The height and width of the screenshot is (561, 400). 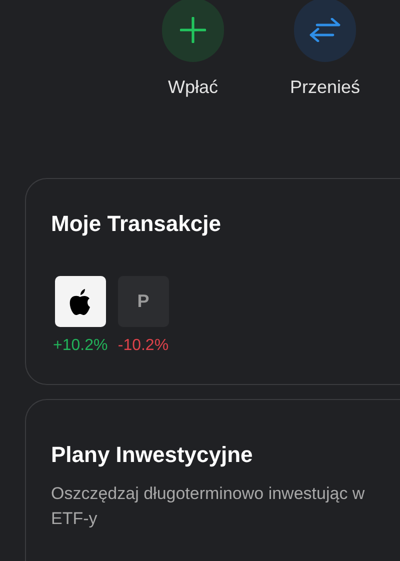 What do you see at coordinates (80, 346) in the screenshot?
I see `percent-change: +10.2%` at bounding box center [80, 346].